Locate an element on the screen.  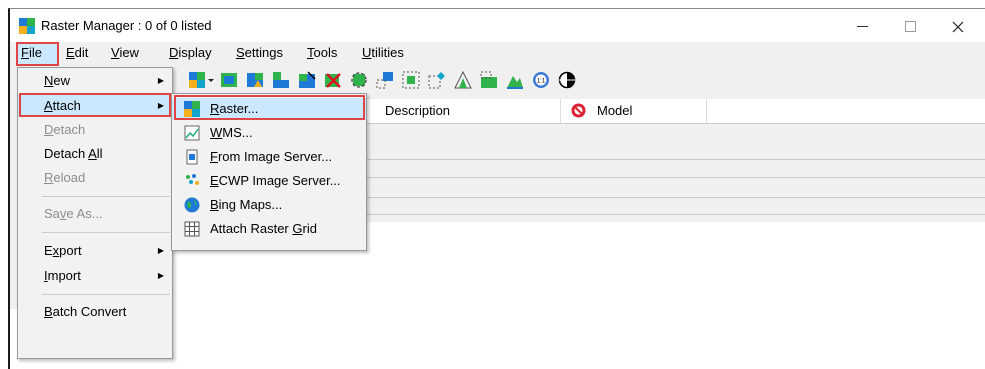
app-icon is located at coordinates (27, 26).